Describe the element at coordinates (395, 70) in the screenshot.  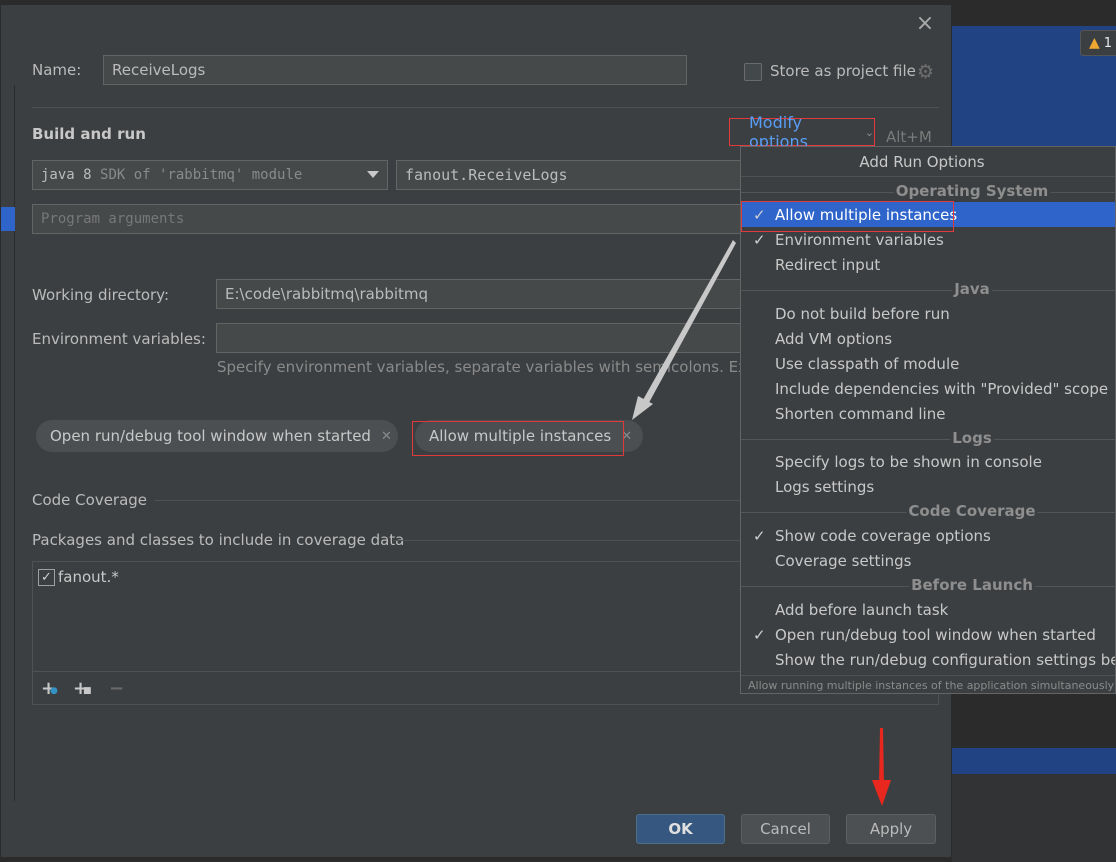
I see `name-field: ReceiveLogs` at that location.